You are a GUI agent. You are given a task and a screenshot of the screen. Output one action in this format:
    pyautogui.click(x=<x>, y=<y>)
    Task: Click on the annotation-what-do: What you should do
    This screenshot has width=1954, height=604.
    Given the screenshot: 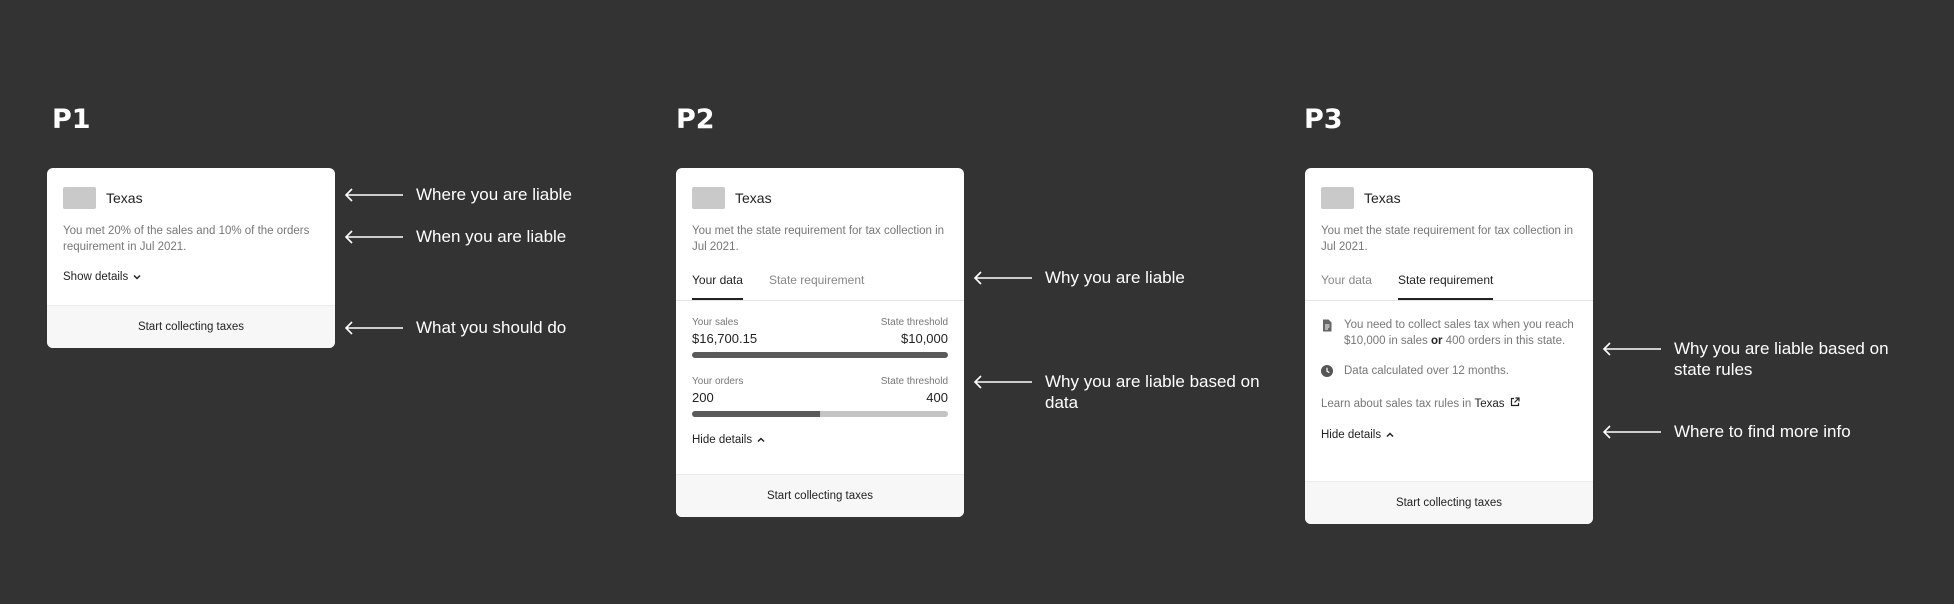 What is the action you would take?
    pyautogui.click(x=455, y=327)
    